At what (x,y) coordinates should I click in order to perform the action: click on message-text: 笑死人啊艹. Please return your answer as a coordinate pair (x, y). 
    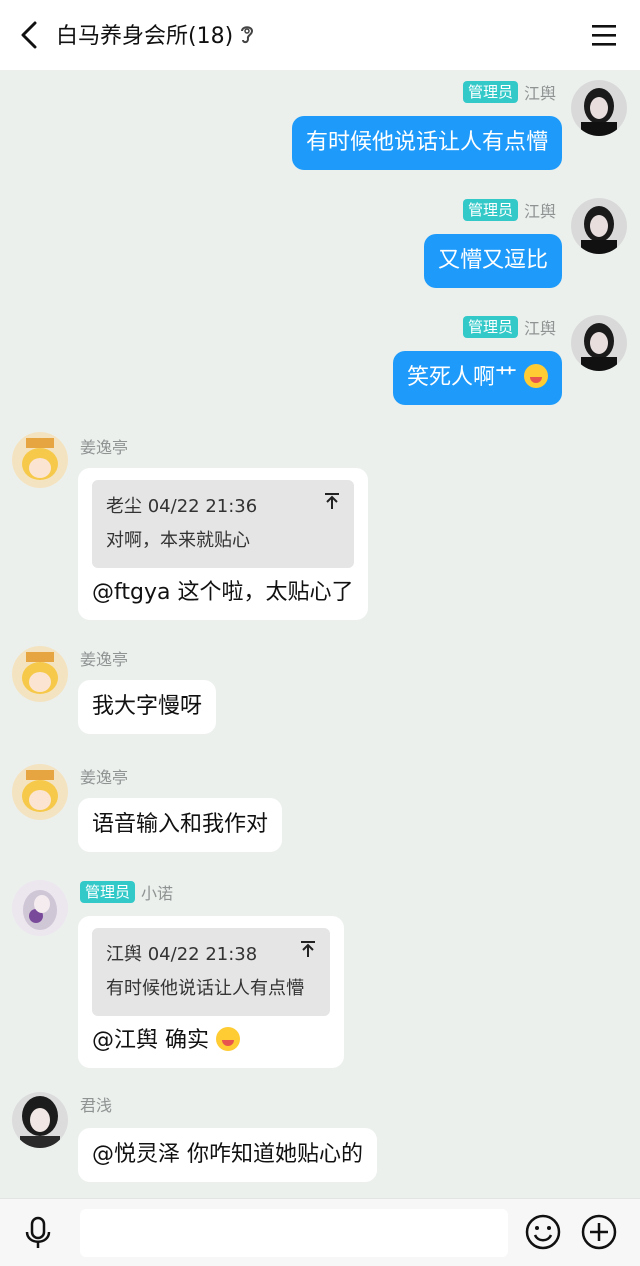
    Looking at the image, I should click on (461, 377).